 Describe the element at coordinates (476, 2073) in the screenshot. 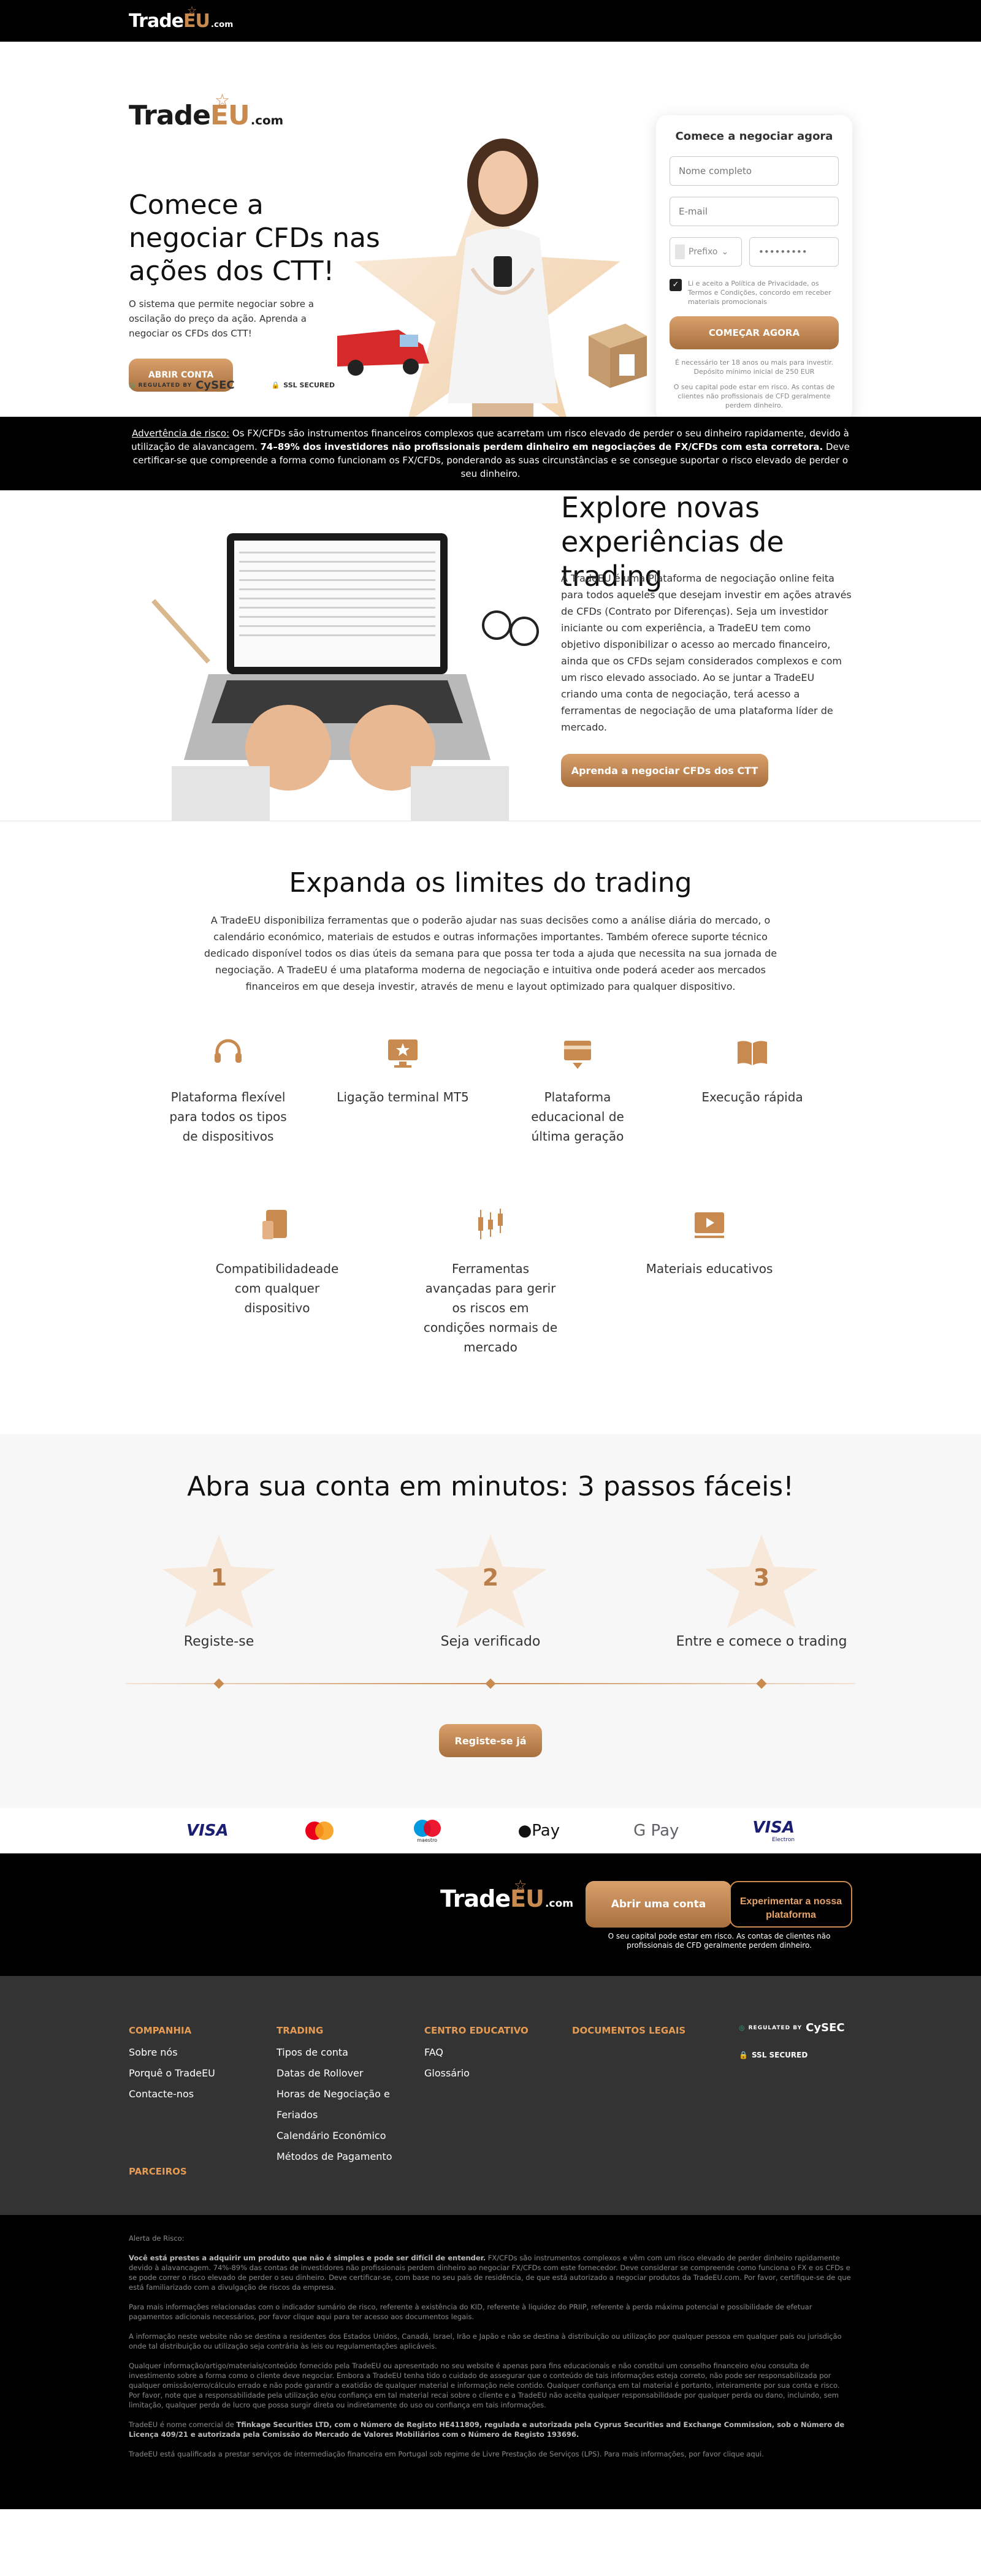

I see `footer-link-glossary: Glossário` at that location.